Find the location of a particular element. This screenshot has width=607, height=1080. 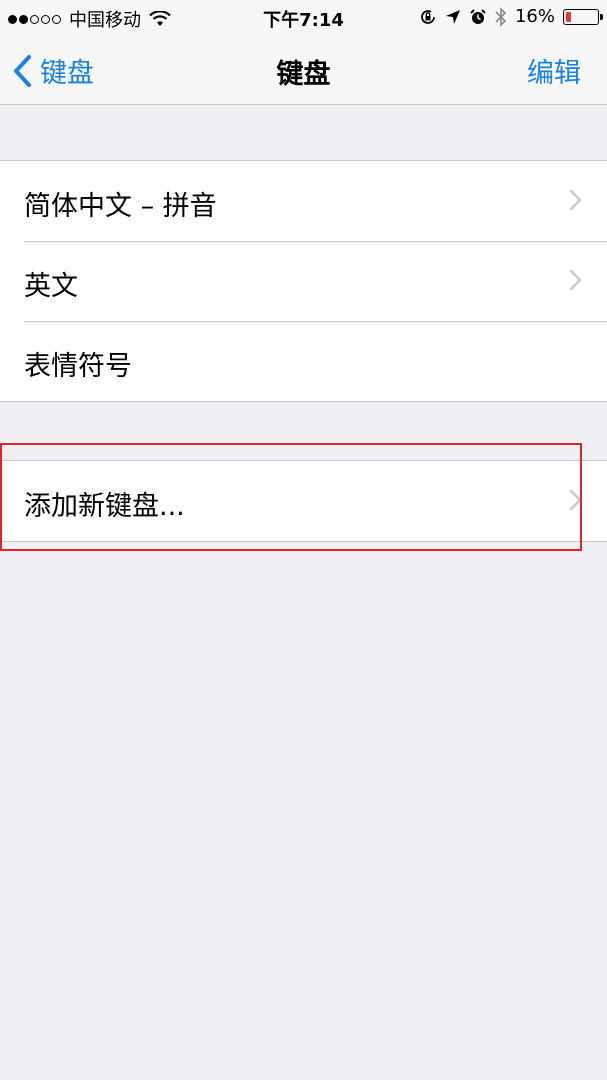

navigation-bar: 键盘 键盘 编辑 is located at coordinates (303, 69).